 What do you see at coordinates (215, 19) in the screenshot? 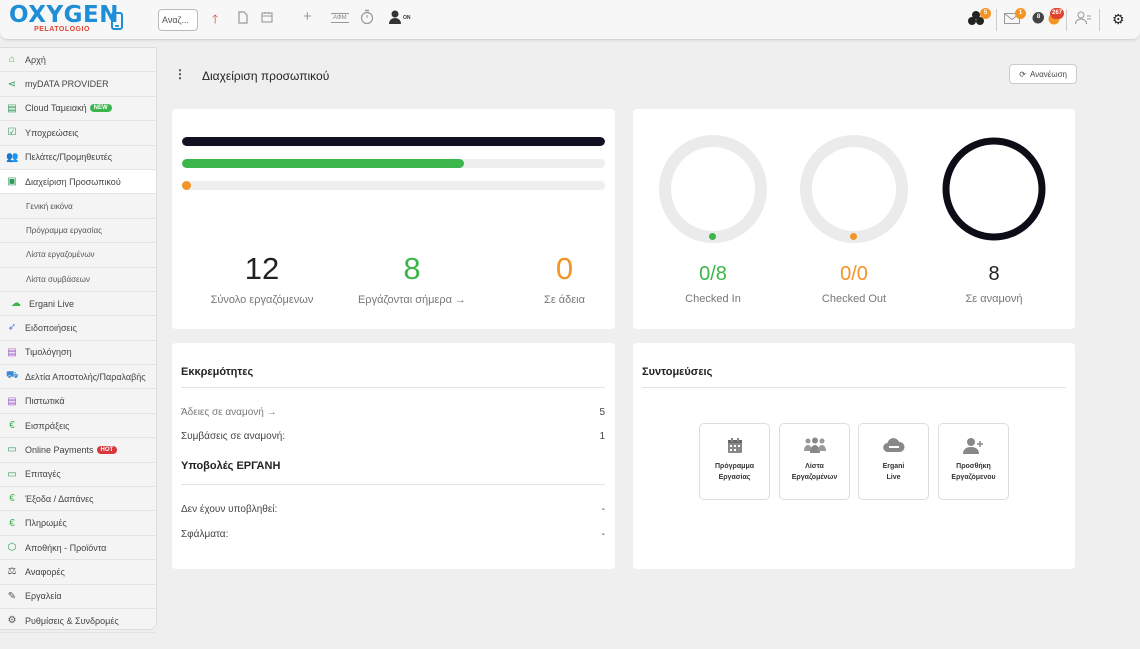
I see `arrow-up-icon: 🡑` at bounding box center [215, 19].